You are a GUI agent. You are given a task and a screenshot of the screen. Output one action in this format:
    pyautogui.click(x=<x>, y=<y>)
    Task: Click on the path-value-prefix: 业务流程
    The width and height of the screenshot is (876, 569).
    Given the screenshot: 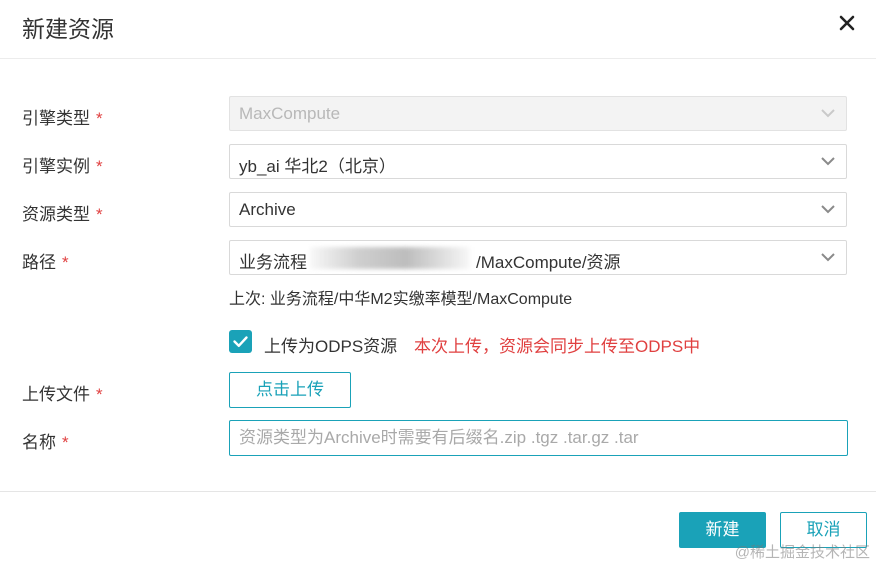 What is the action you would take?
    pyautogui.click(x=273, y=262)
    